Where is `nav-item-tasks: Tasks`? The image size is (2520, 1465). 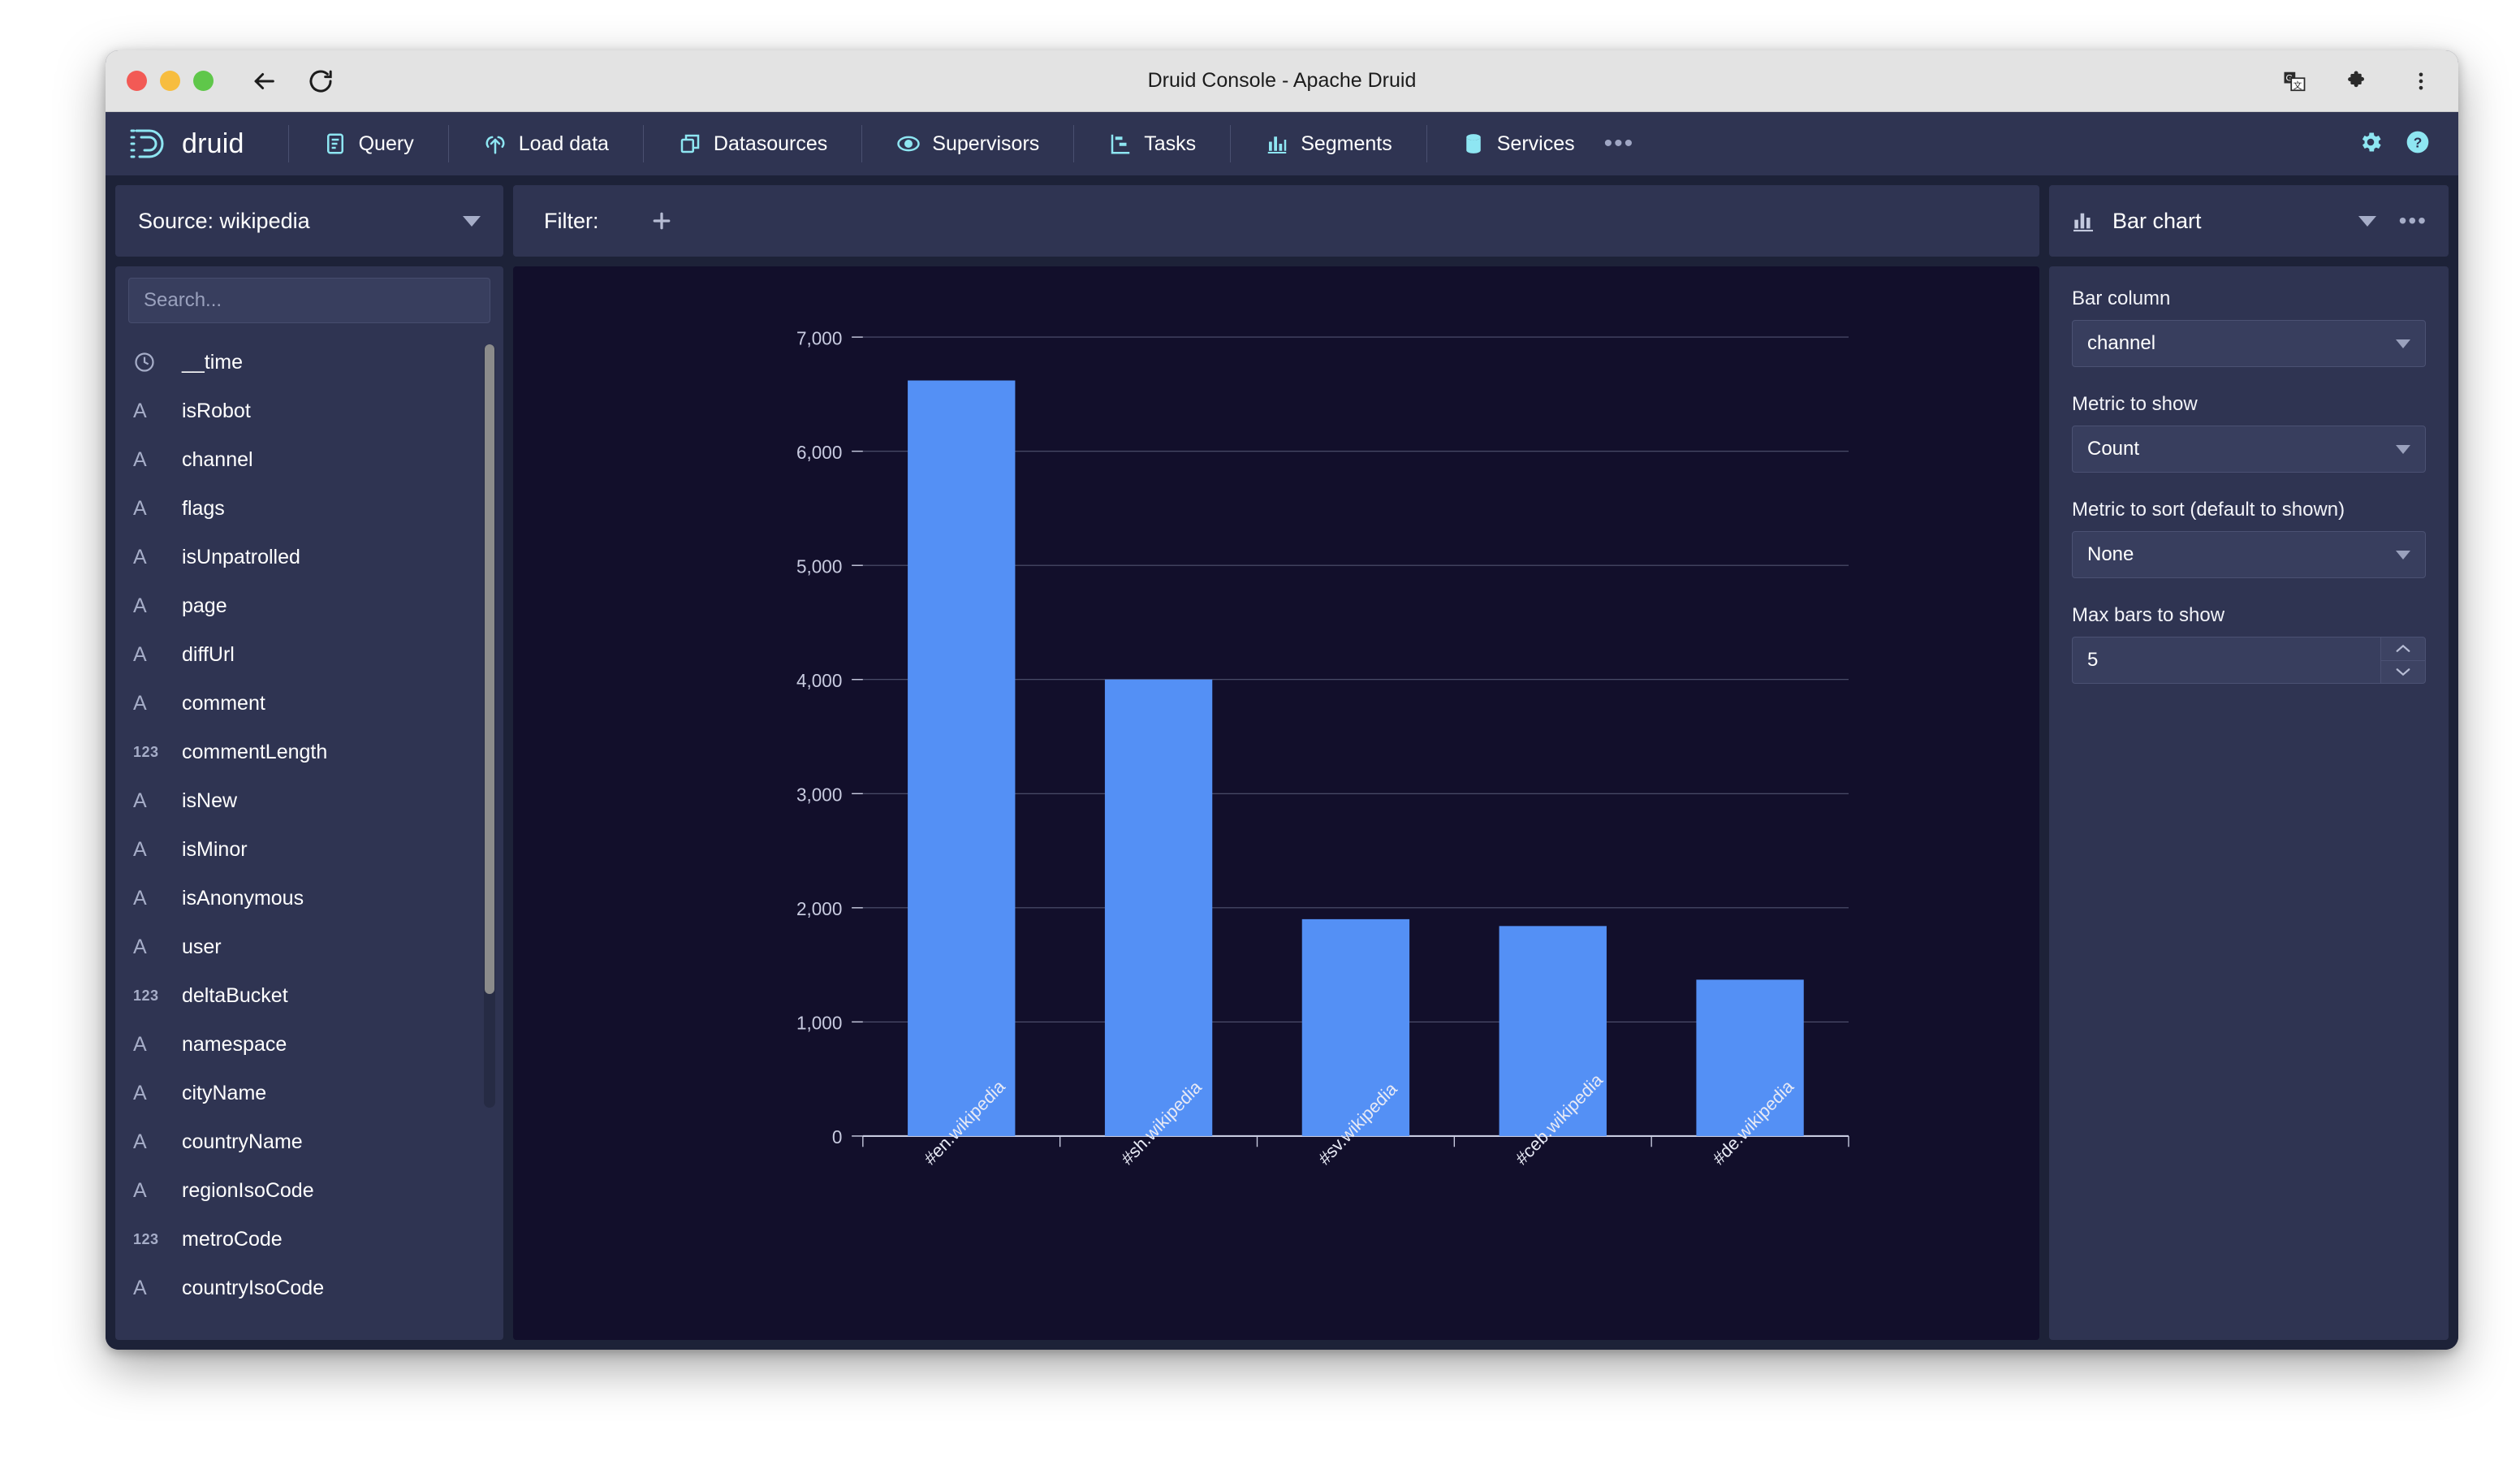 nav-item-tasks: Tasks is located at coordinates (1152, 143).